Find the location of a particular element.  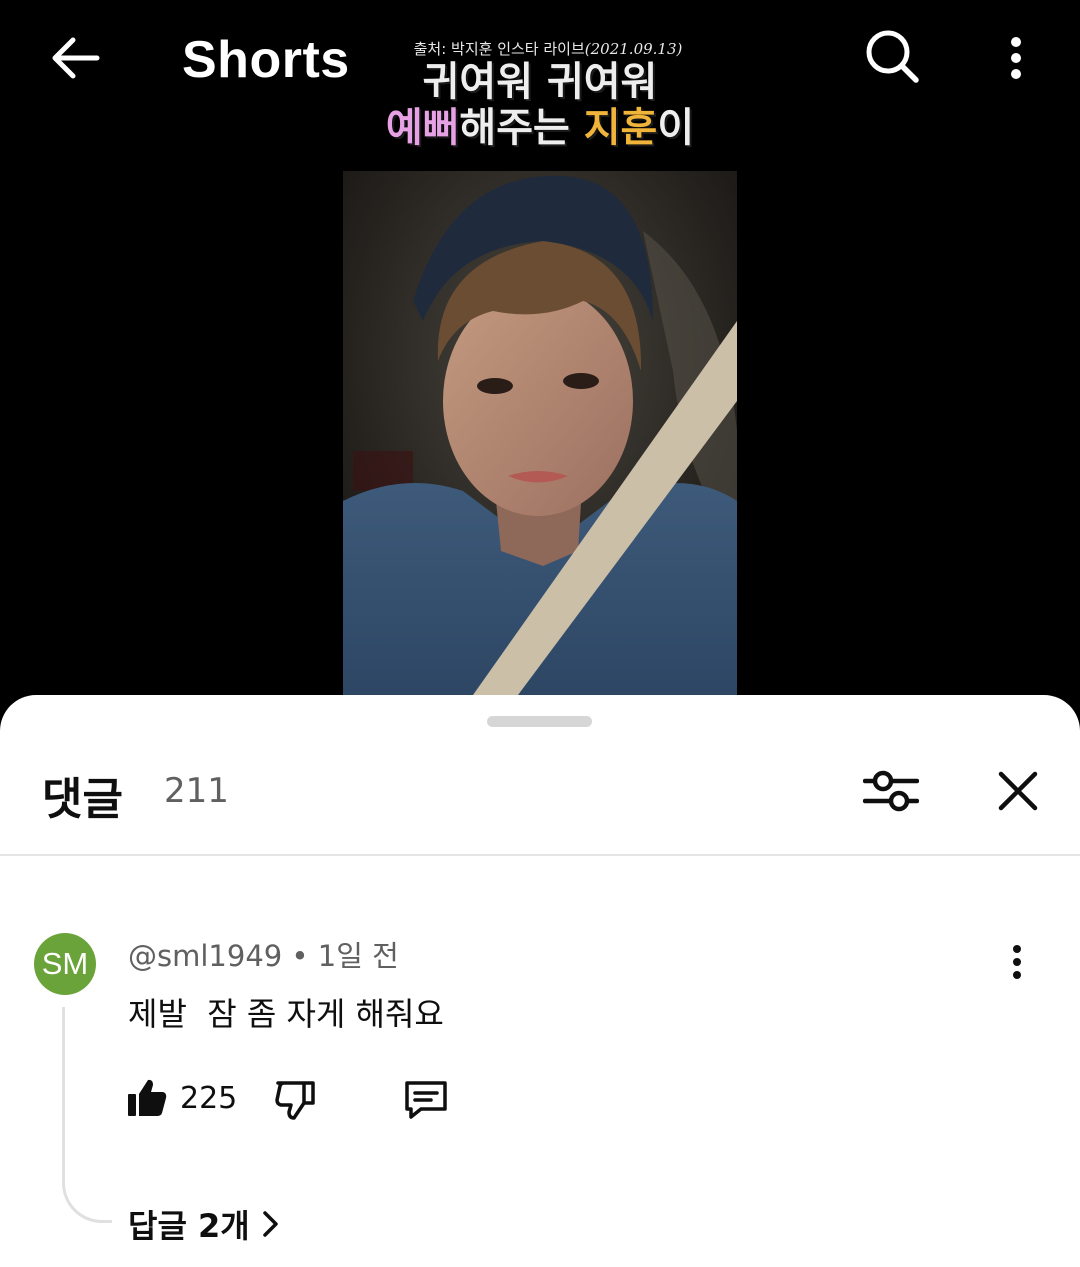

thumbs-down-icon is located at coordinates (295, 1100).